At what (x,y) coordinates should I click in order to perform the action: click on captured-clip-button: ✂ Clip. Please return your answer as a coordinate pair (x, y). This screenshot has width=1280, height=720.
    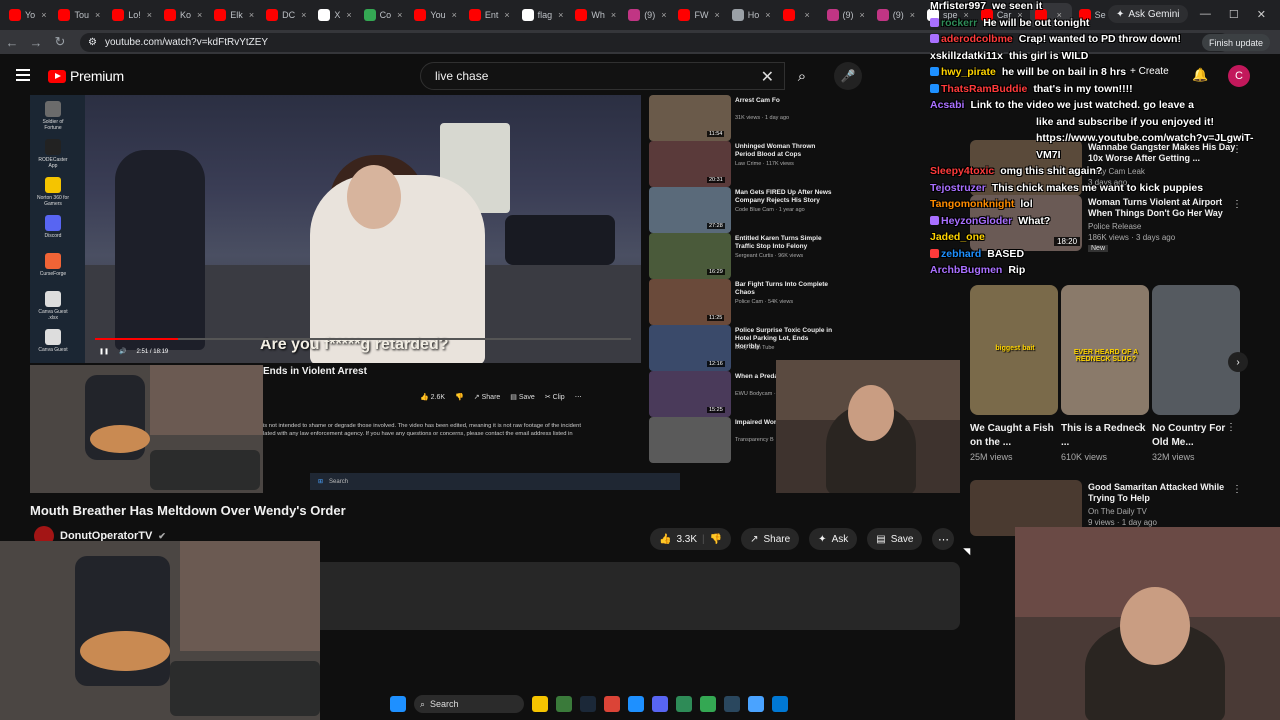
    Looking at the image, I should click on (555, 397).